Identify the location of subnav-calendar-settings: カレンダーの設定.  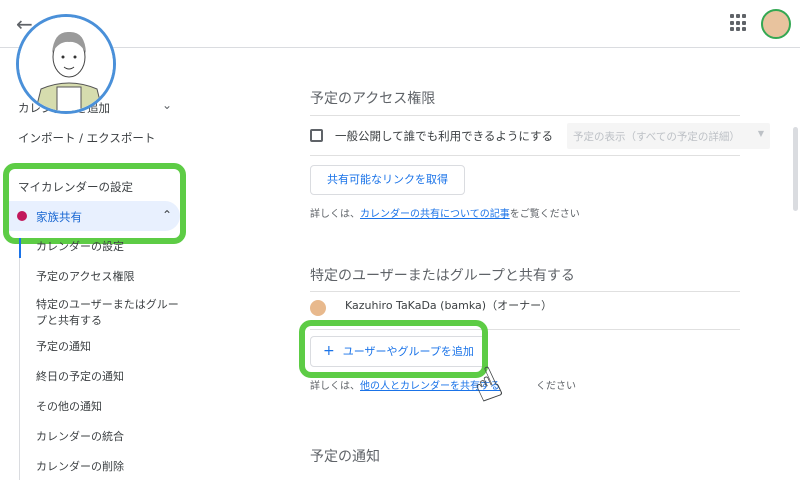
(80, 247).